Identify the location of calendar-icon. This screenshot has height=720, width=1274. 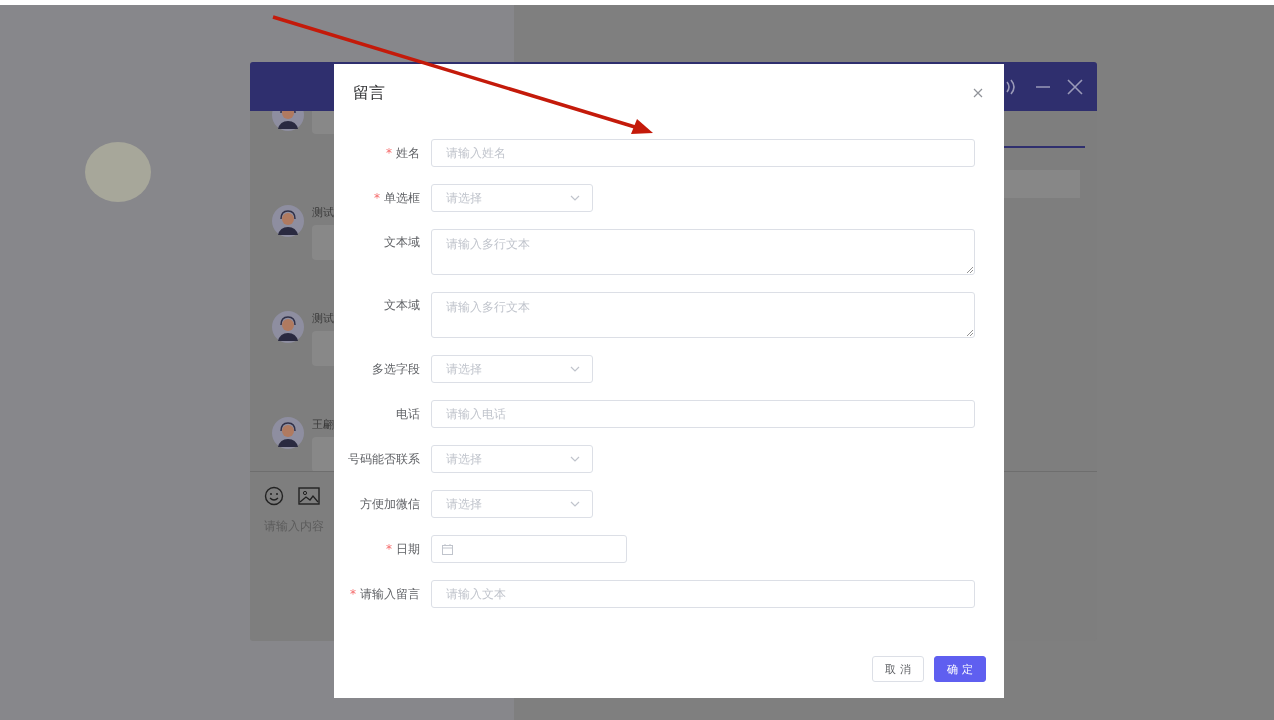
(447, 549).